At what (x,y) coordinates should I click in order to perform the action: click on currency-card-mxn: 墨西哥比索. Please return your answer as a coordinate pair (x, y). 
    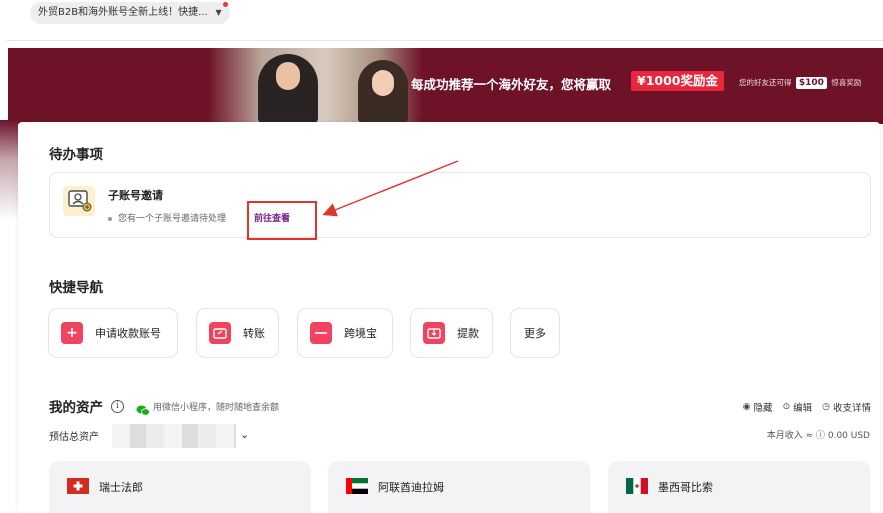
    Looking at the image, I should click on (739, 487).